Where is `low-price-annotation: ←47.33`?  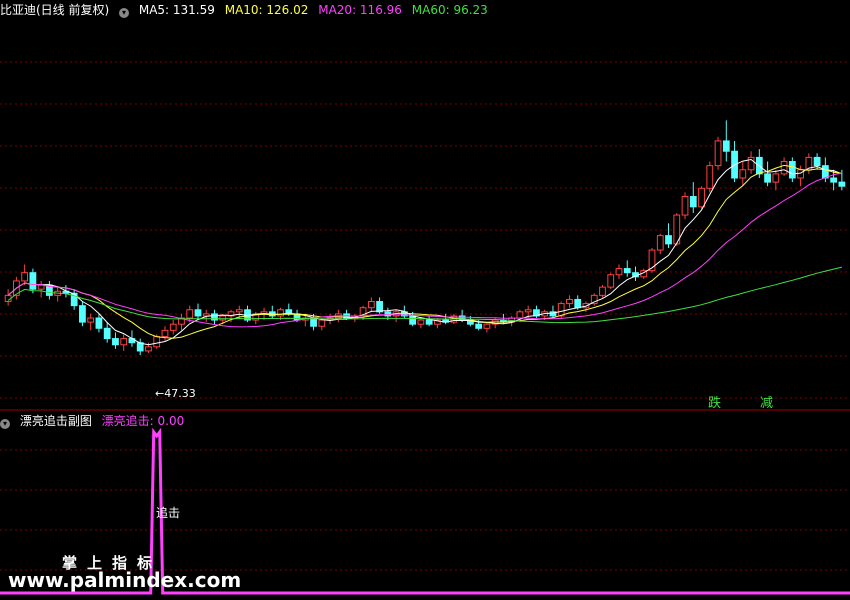 low-price-annotation: ←47.33 is located at coordinates (175, 393).